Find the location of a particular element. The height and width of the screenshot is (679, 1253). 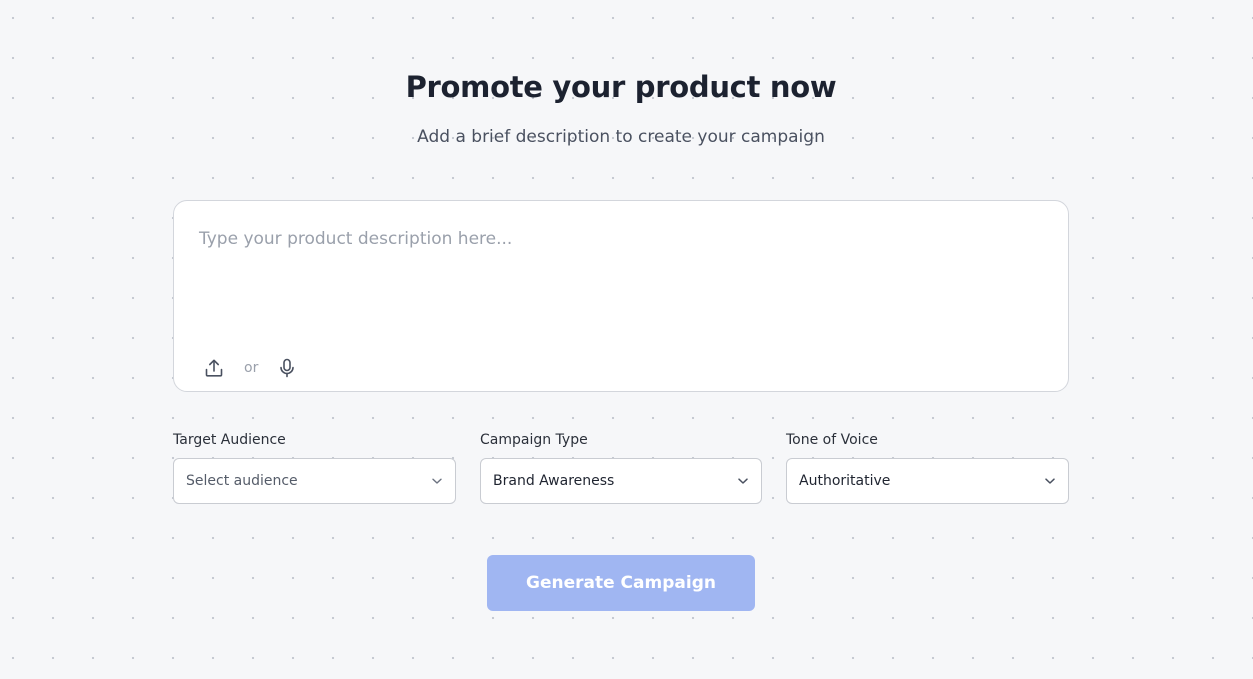

input-tools: or is located at coordinates (250, 368).